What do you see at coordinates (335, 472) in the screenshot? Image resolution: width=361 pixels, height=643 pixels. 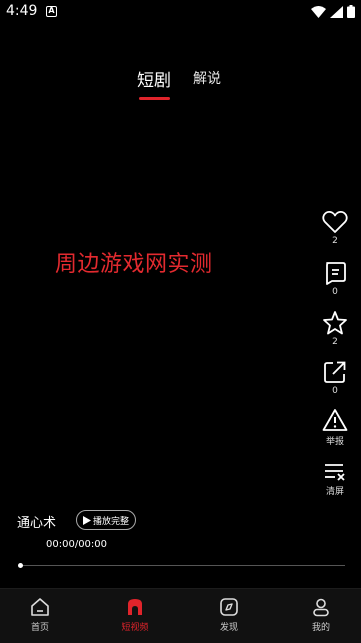 I see `clear-screen-icon` at bounding box center [335, 472].